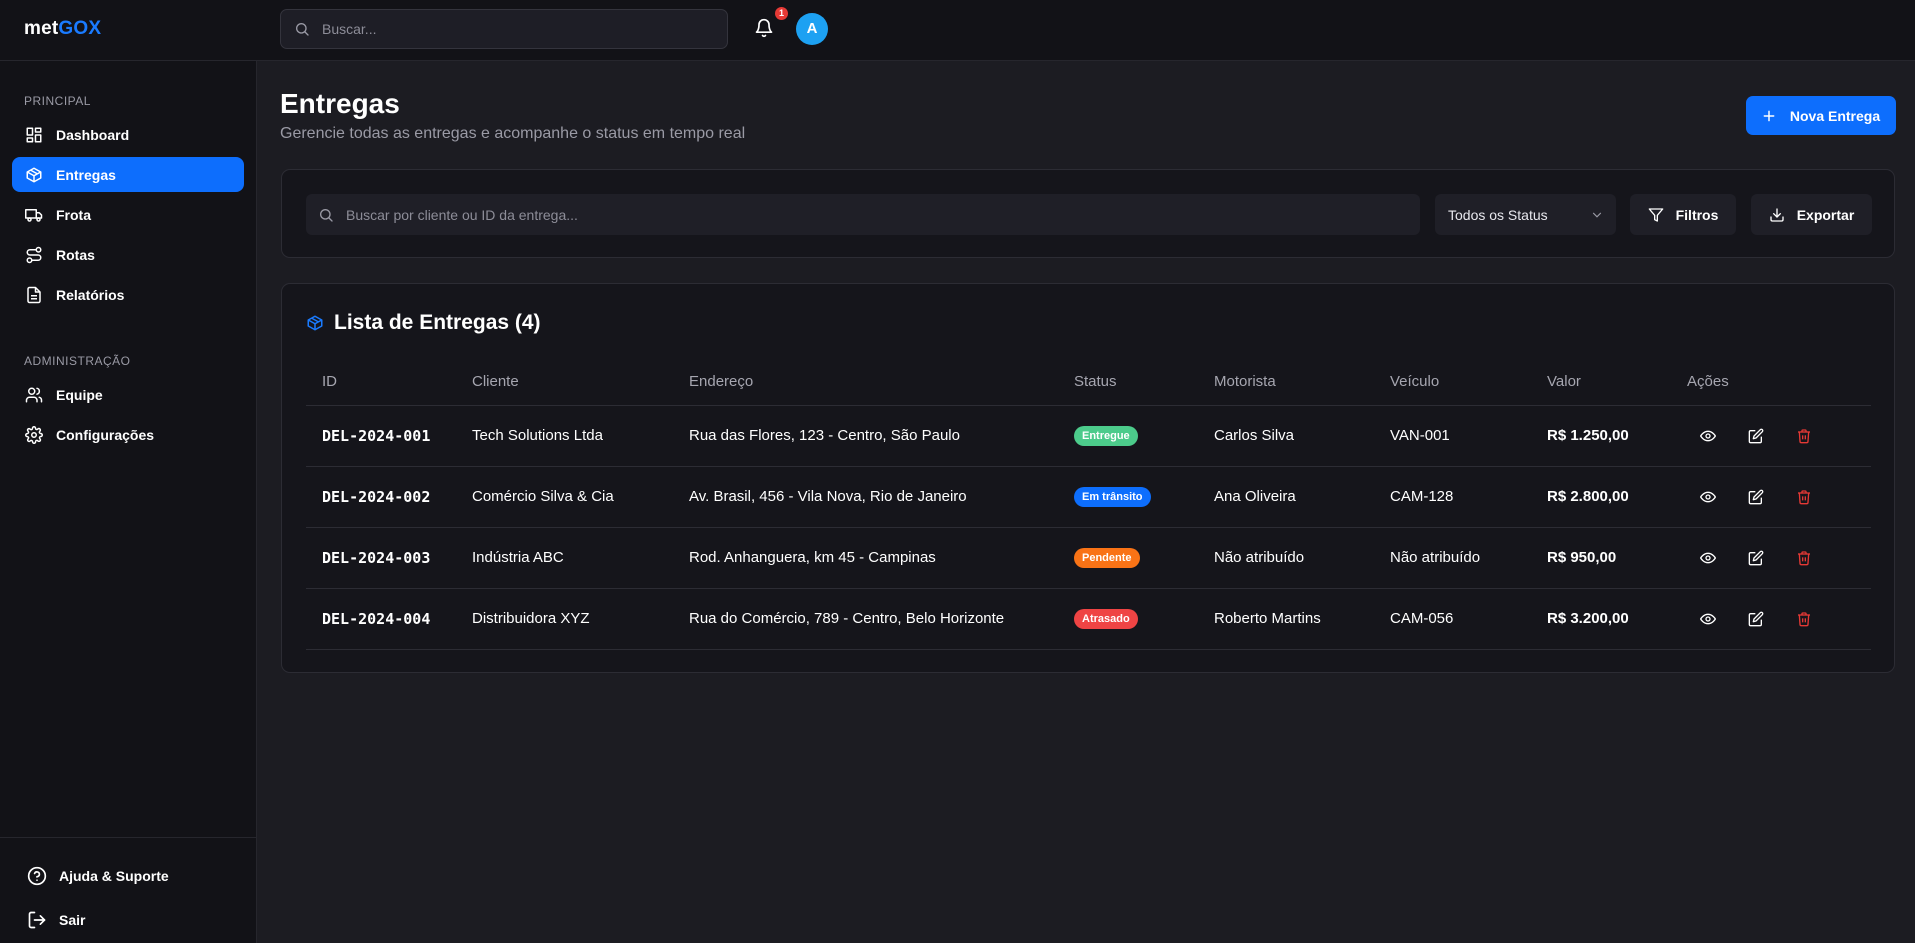 The height and width of the screenshot is (943, 1915). What do you see at coordinates (128, 394) in the screenshot?
I see `sidebar-item-equipe: Equipe` at bounding box center [128, 394].